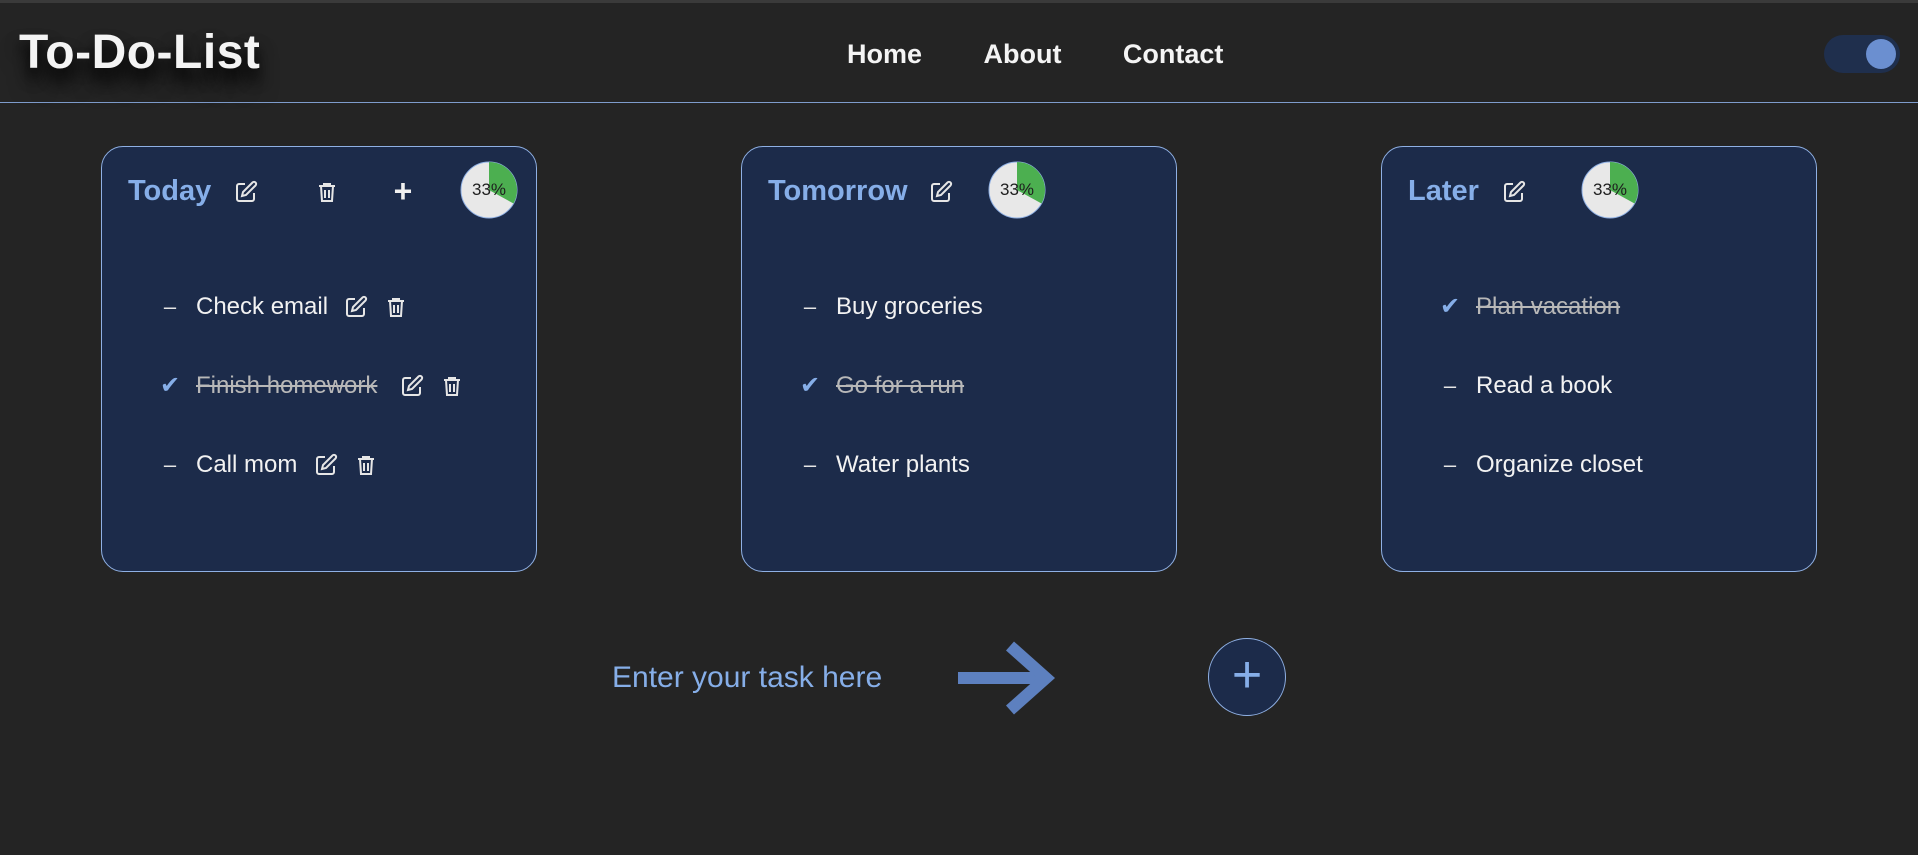 This screenshot has width=1918, height=855. Describe the element at coordinates (762, 678) in the screenshot. I see `new-task-input` at that location.